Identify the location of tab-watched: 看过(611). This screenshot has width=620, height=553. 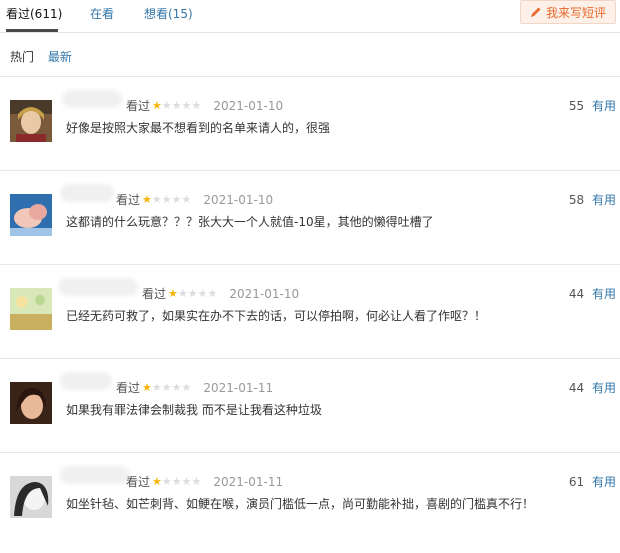
(34, 13).